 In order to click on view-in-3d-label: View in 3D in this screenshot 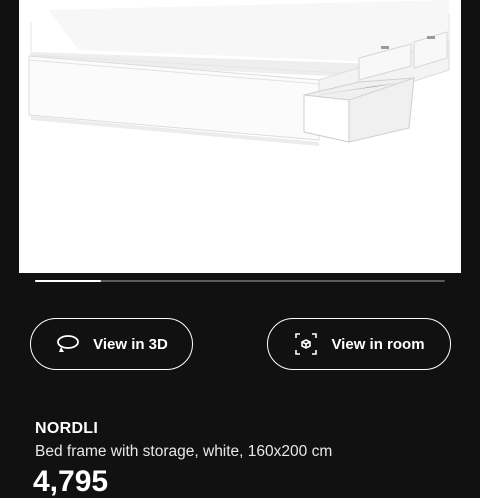, I will do `click(130, 344)`.